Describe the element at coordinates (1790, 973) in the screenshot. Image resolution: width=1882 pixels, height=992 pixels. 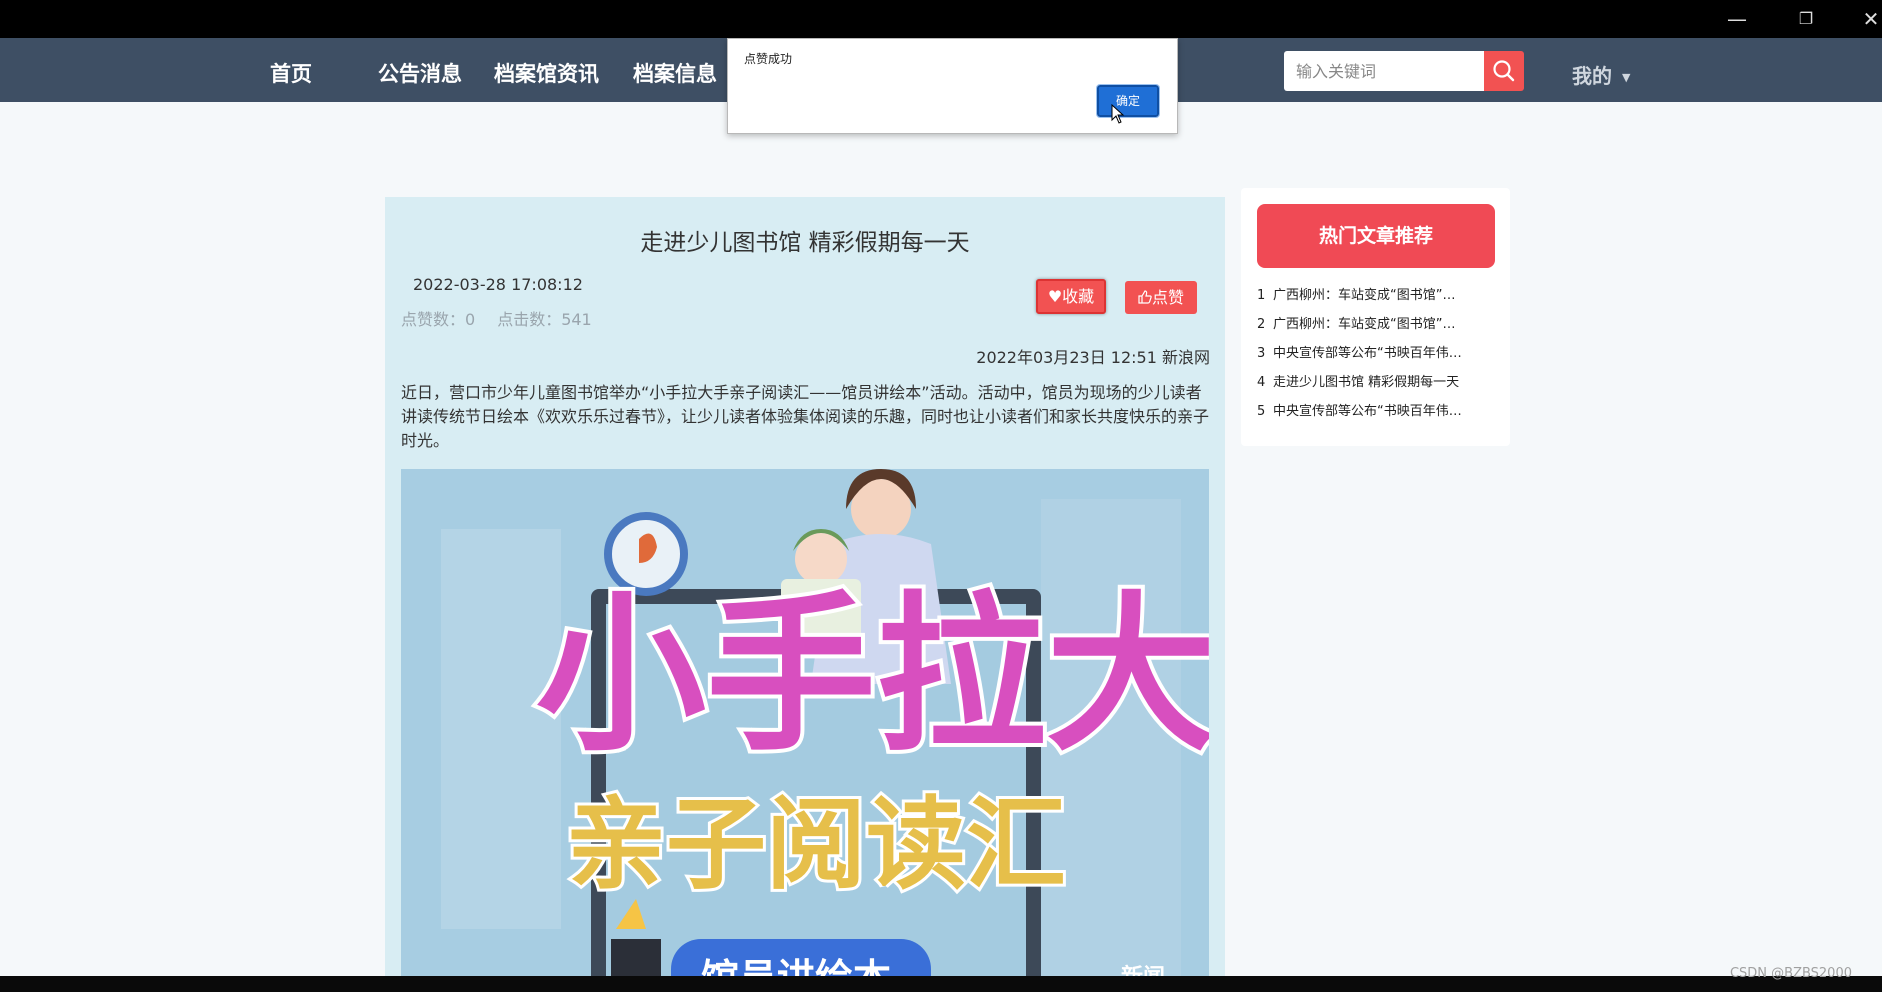
I see `watermark: CSDN @BZBS2000` at that location.